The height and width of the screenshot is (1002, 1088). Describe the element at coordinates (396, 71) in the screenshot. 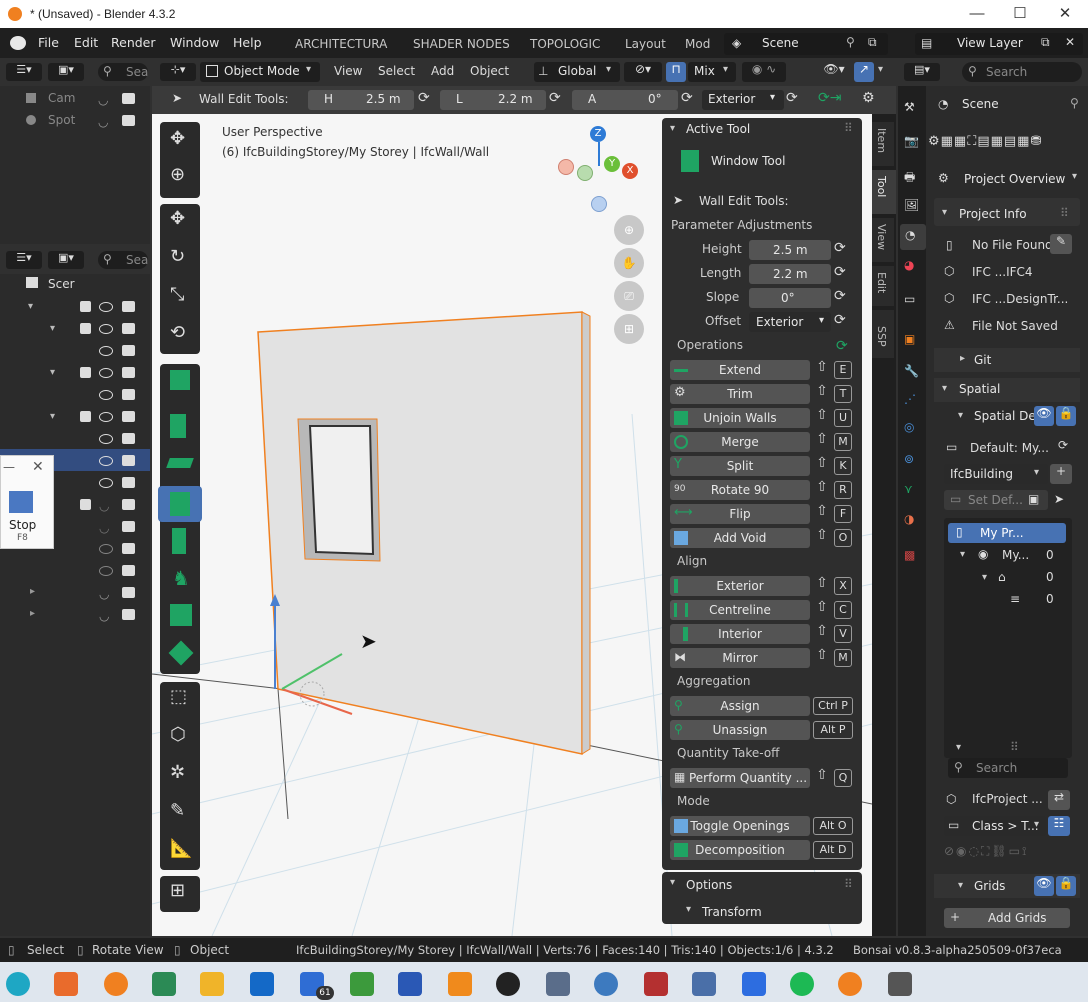

I see `menu-select: Select` at that location.